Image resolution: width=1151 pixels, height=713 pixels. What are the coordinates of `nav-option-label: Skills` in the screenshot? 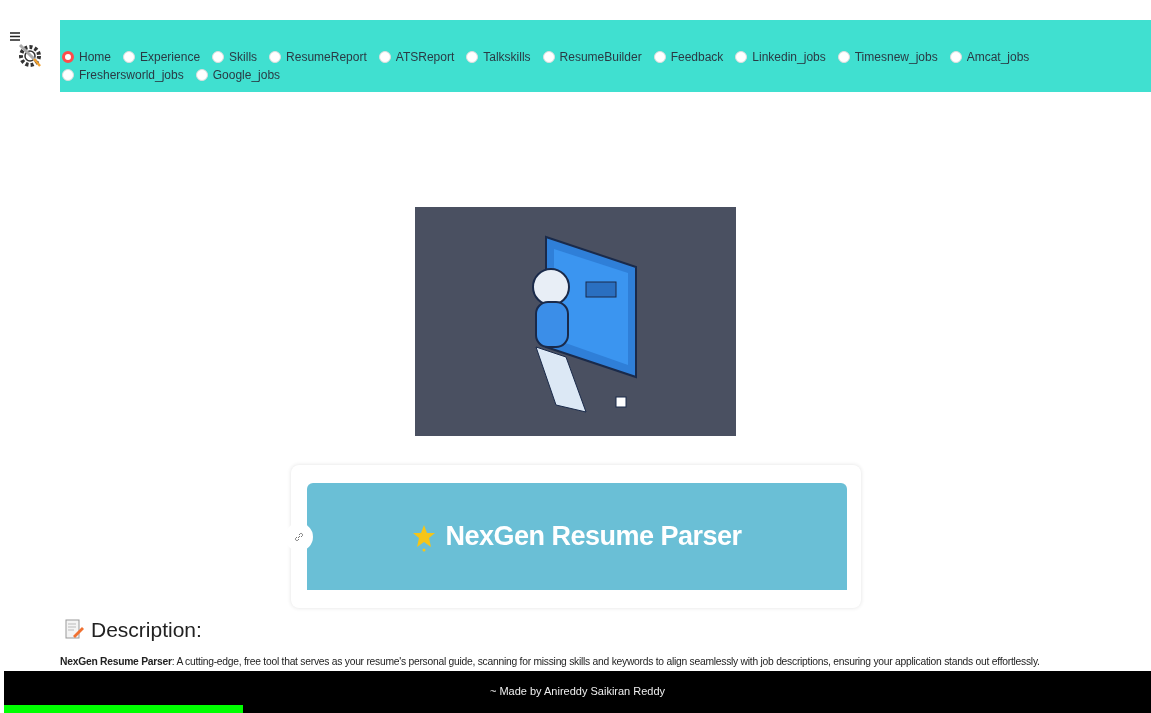 It's located at (243, 57).